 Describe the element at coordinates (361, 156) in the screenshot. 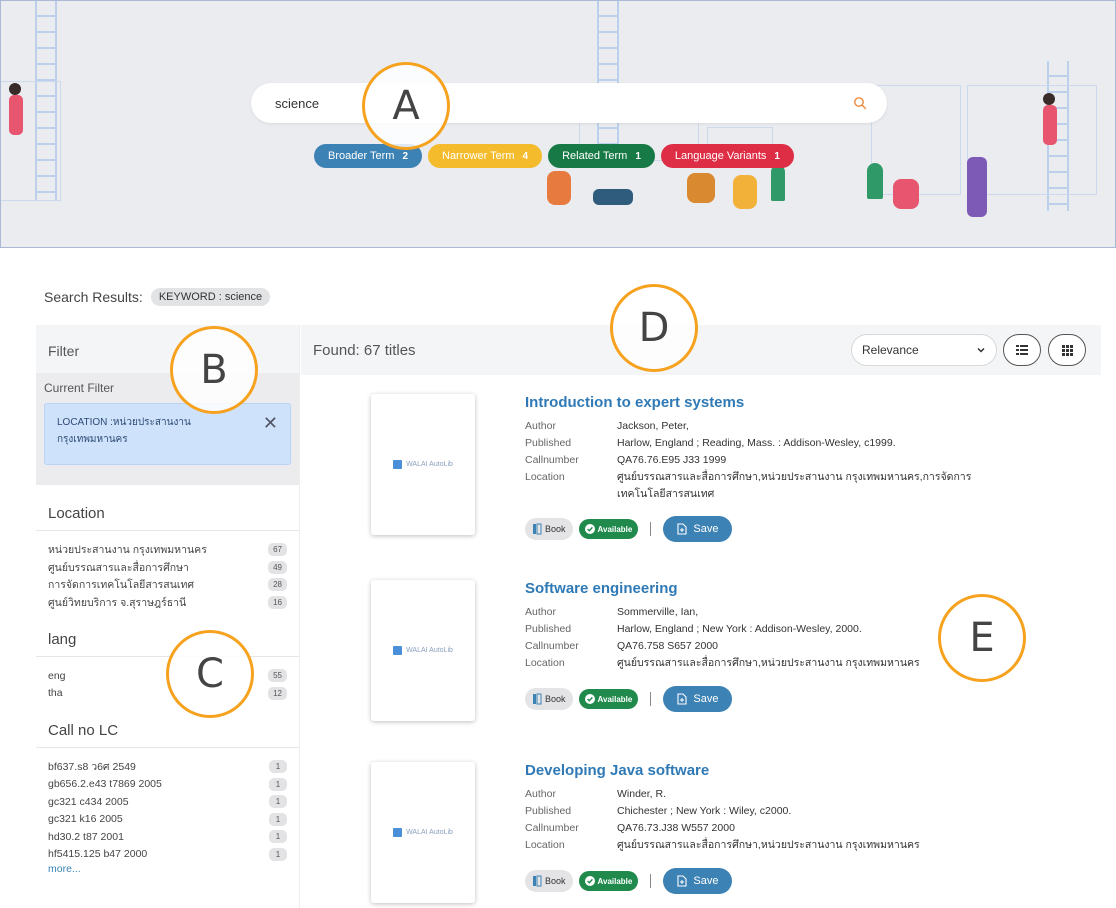

I see `chip-label: Broader Term` at that location.